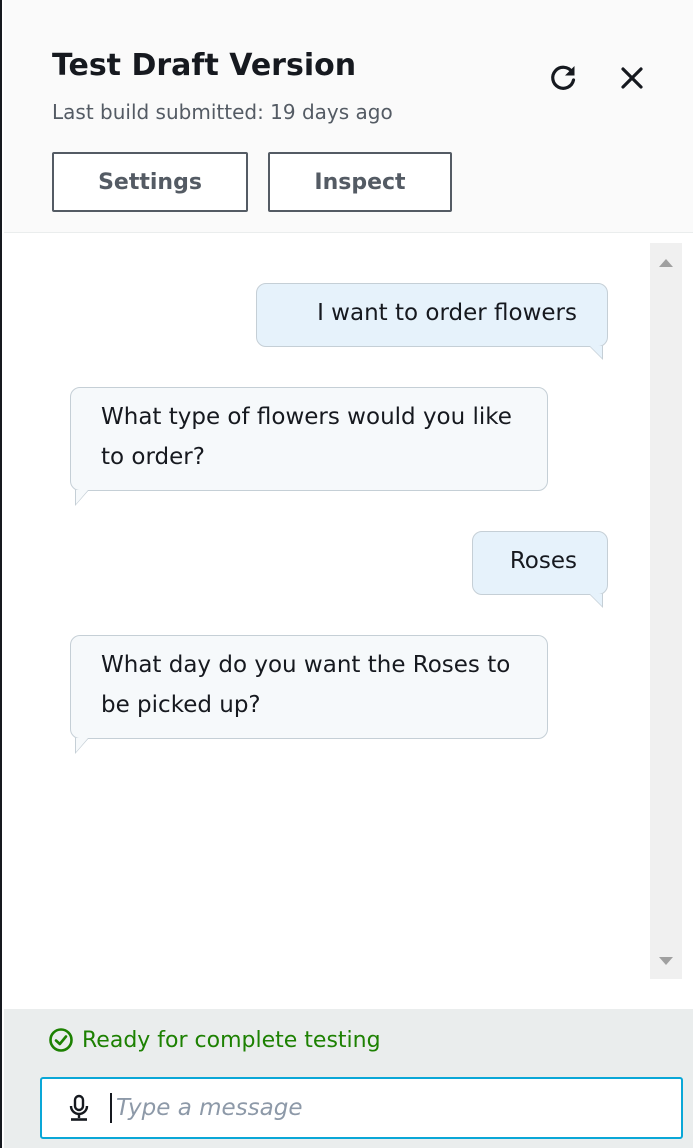  Describe the element at coordinates (360, 182) in the screenshot. I see `inspect-button: Inspect` at that location.